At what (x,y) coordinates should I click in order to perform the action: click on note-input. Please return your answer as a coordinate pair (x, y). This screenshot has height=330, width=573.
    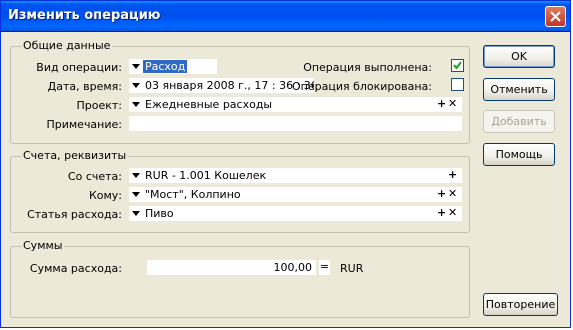
    Looking at the image, I should click on (295, 123).